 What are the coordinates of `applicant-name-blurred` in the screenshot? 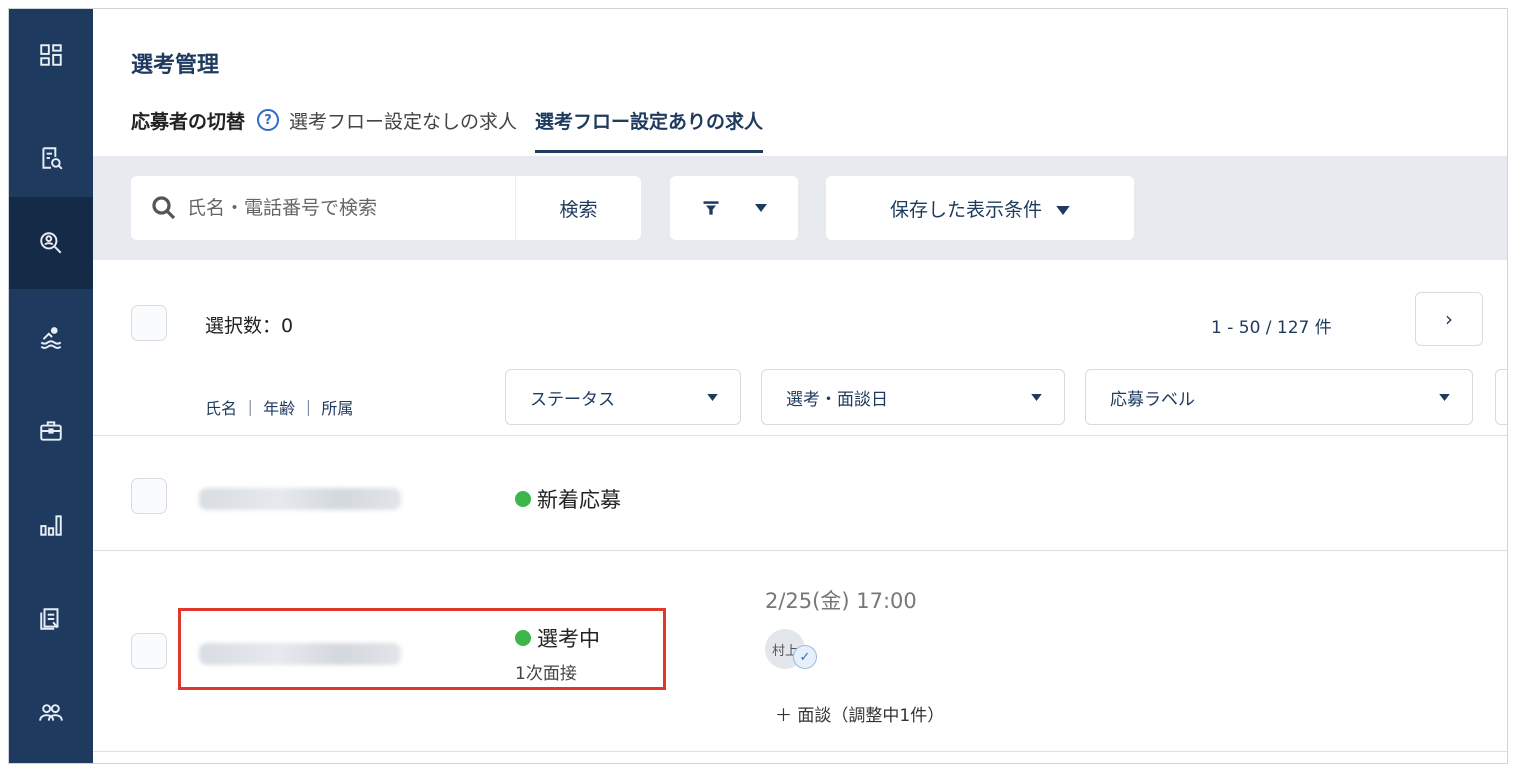 It's located at (300, 499).